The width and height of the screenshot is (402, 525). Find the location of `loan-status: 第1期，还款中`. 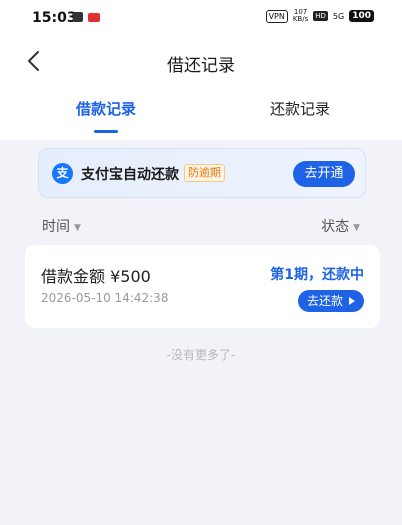

loan-status: 第1期，还款中 is located at coordinates (317, 275).